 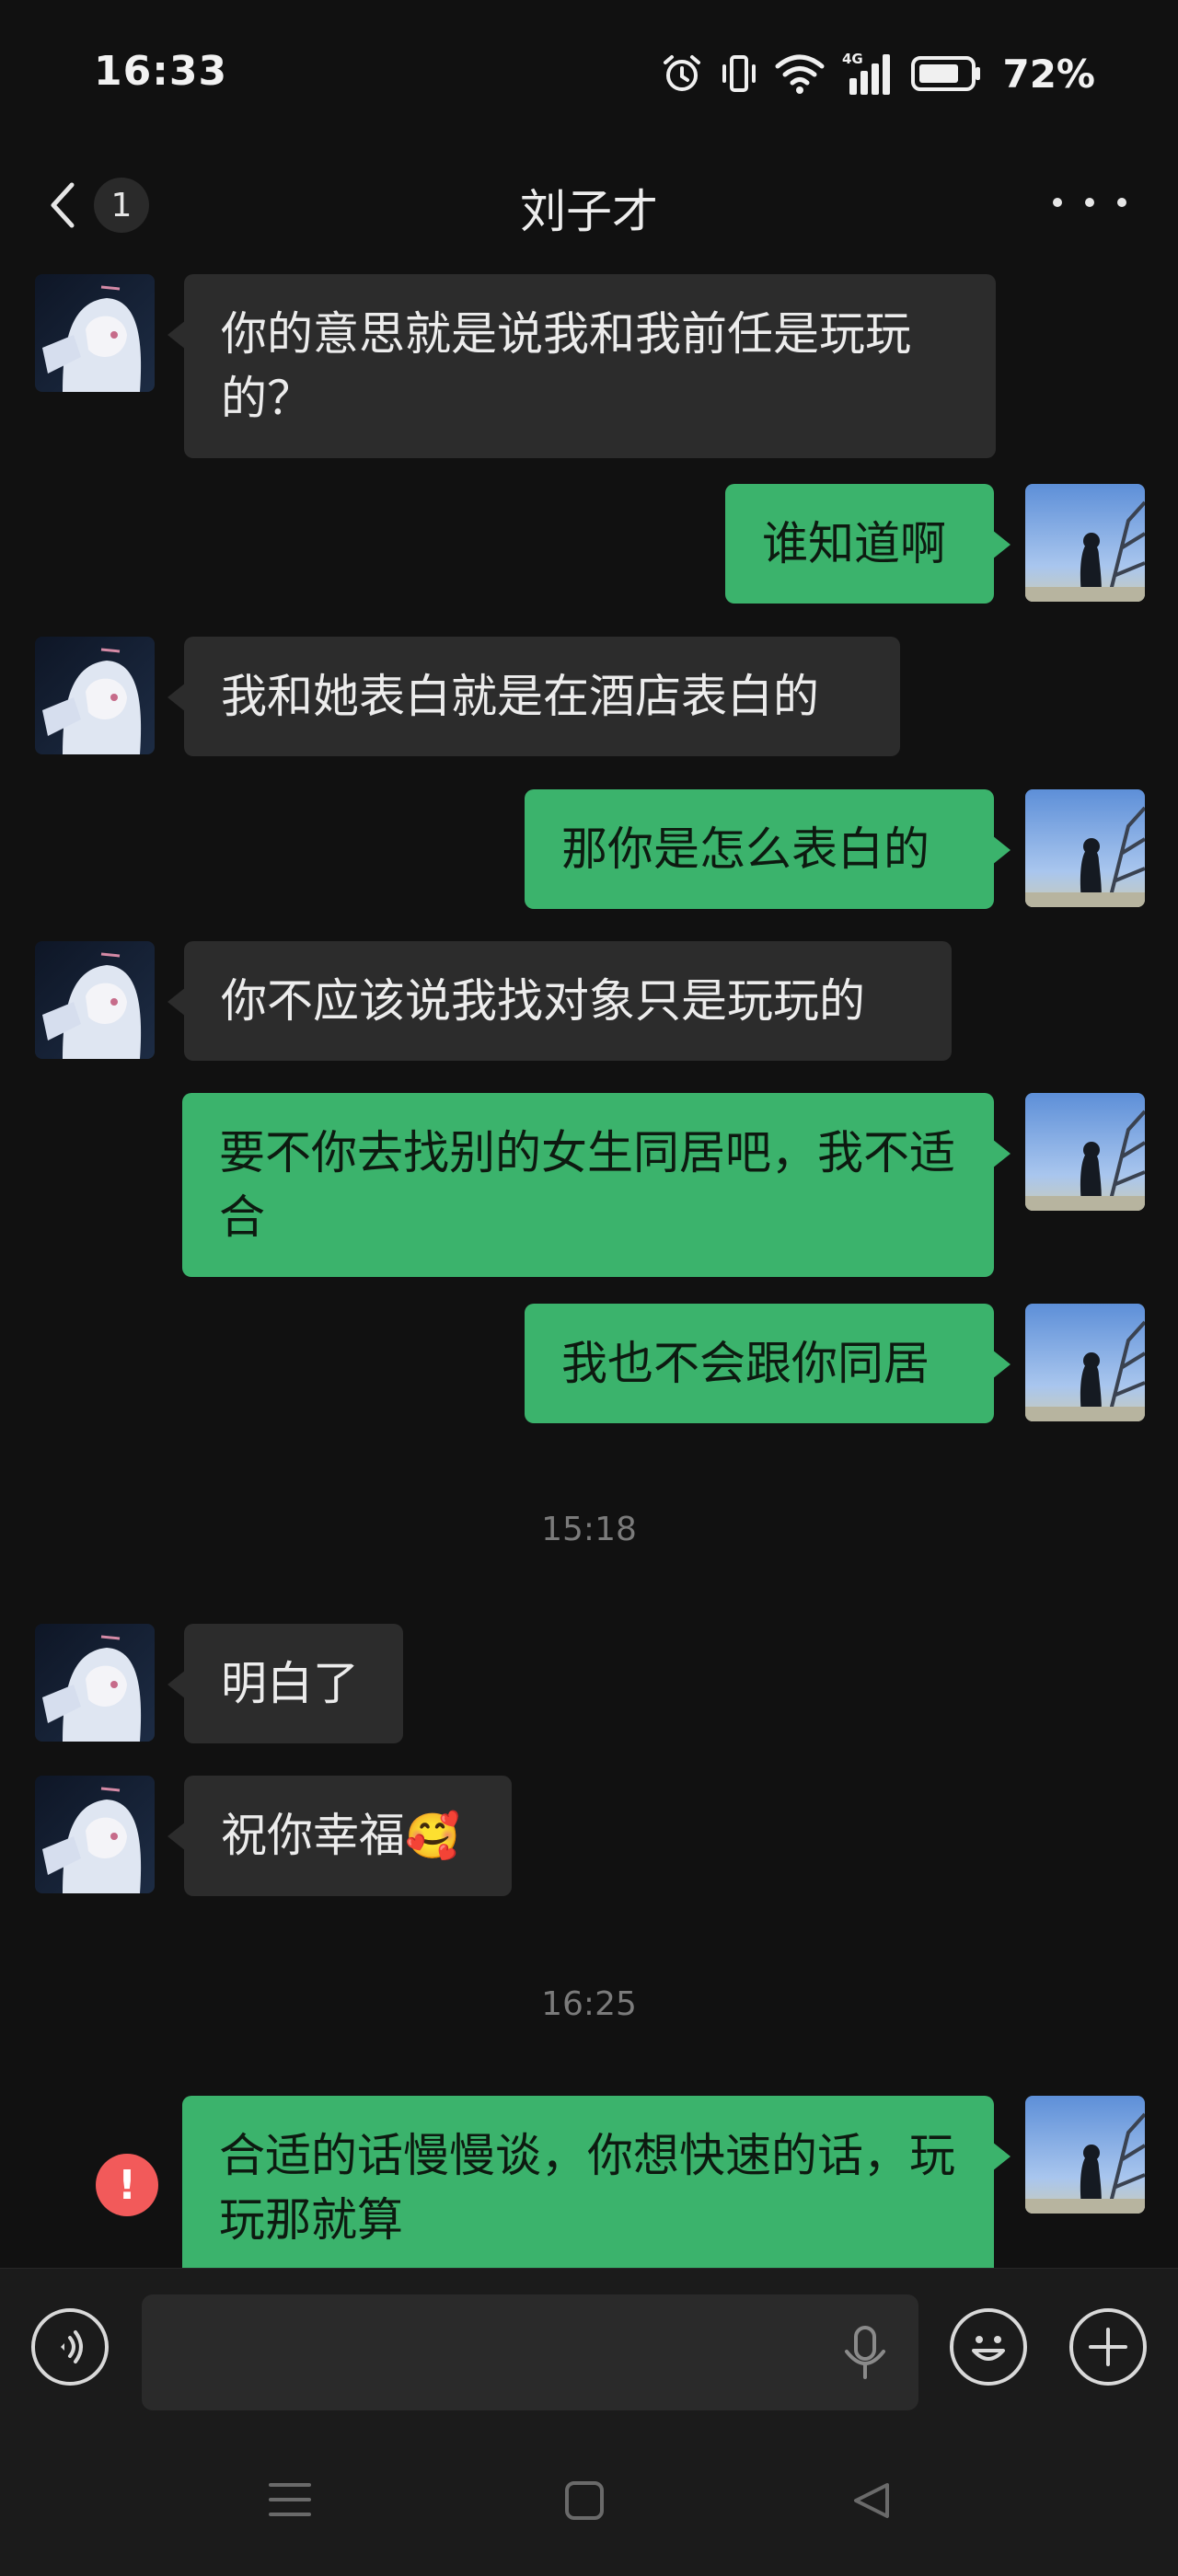 What do you see at coordinates (800, 74) in the screenshot?
I see `wifi-icon` at bounding box center [800, 74].